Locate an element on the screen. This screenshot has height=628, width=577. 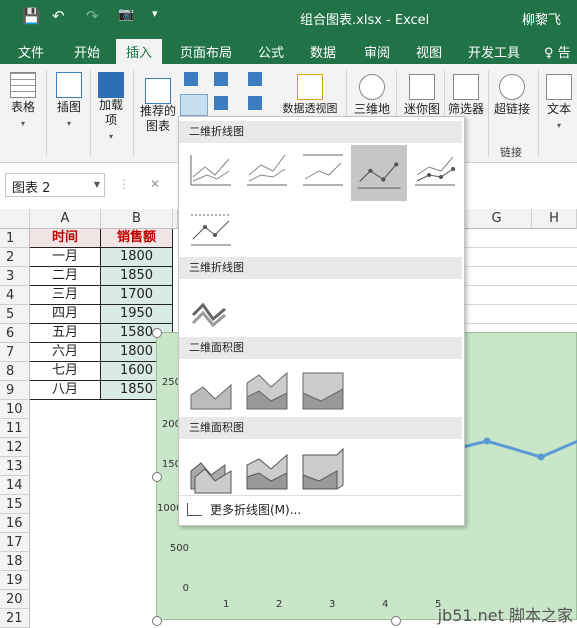
name-box: 图表 2 ▼ is located at coordinates (55, 185).